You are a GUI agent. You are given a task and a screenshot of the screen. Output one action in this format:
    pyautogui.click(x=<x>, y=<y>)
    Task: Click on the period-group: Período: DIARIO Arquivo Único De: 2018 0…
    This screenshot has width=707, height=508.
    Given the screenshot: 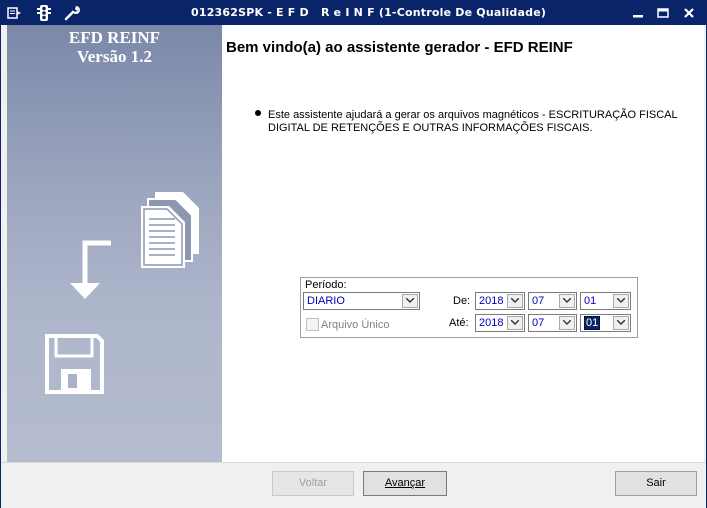 What is the action you would take?
    pyautogui.click(x=469, y=307)
    